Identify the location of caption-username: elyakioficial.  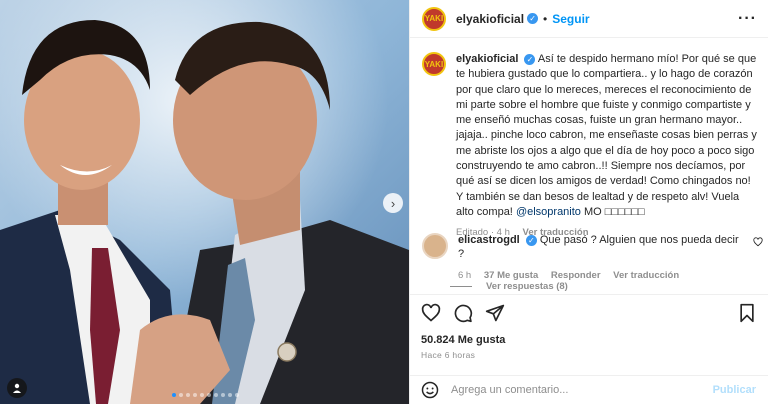
(487, 59).